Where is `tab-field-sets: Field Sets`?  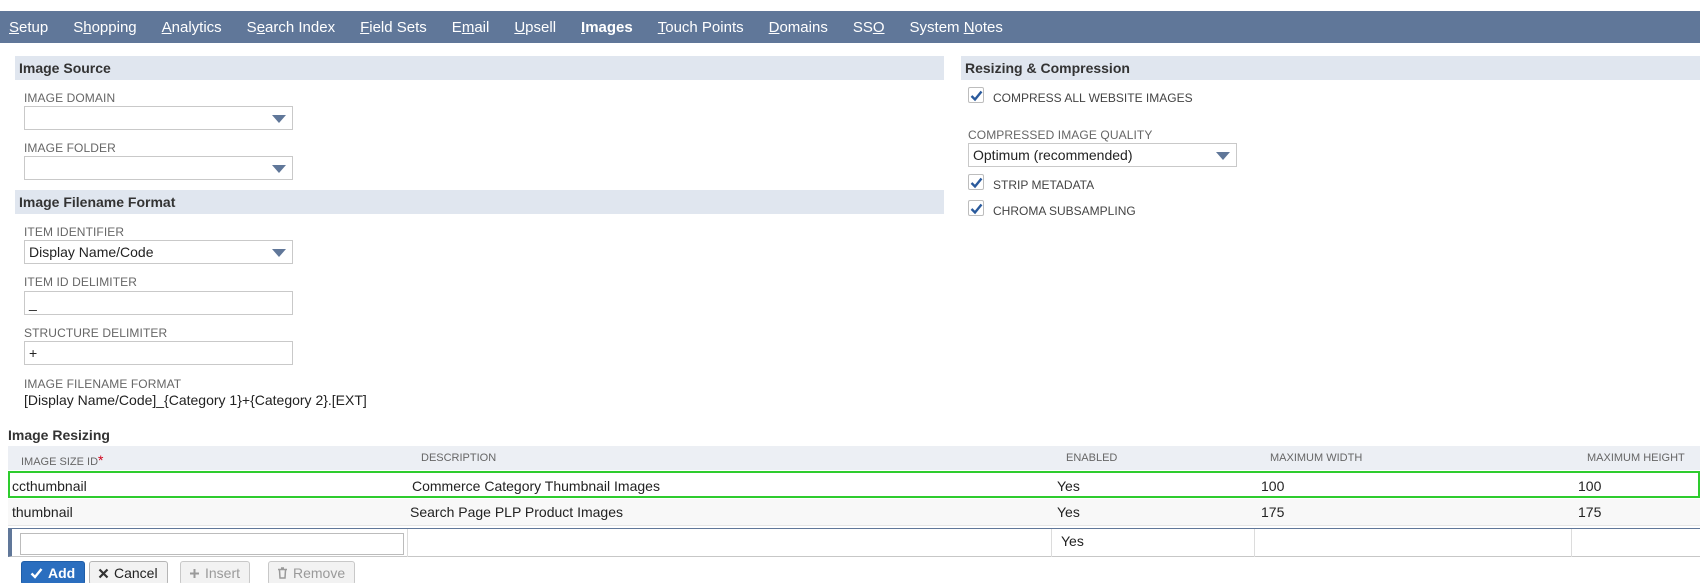 tab-field-sets: Field Sets is located at coordinates (393, 27).